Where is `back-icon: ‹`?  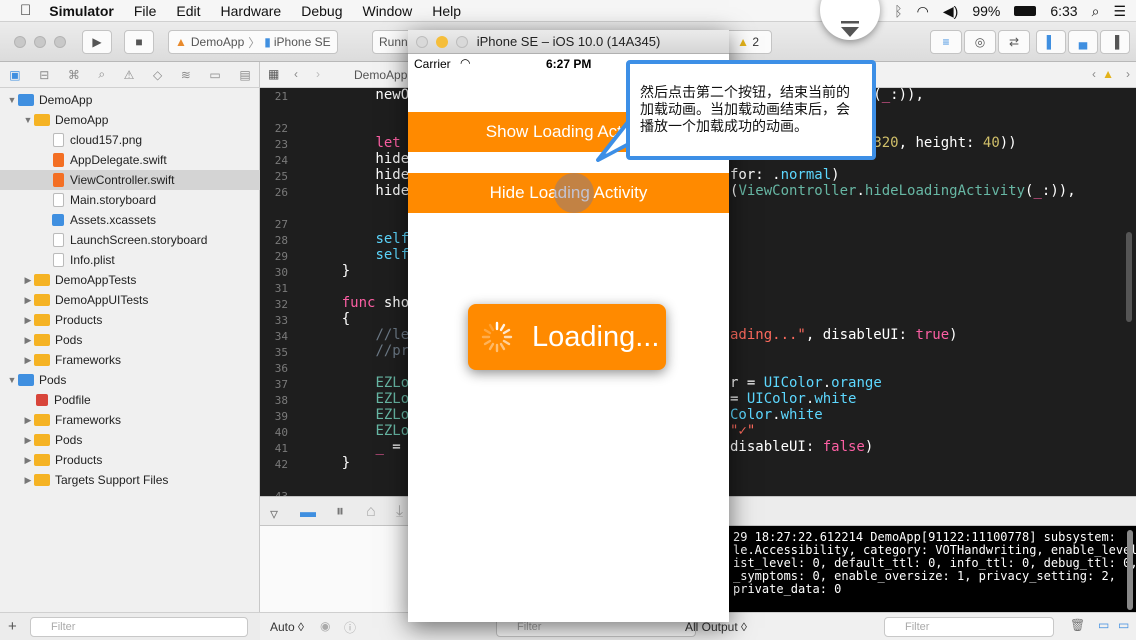
back-icon: ‹ is located at coordinates (296, 74).